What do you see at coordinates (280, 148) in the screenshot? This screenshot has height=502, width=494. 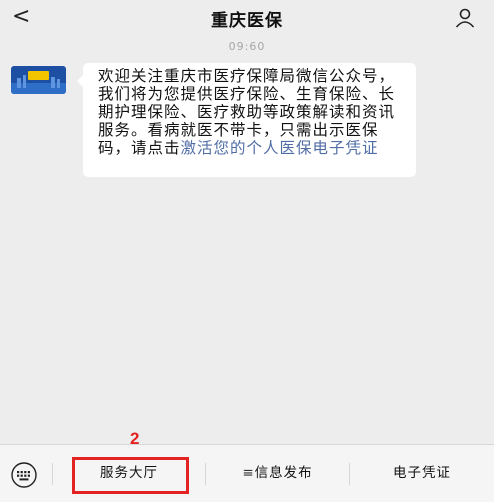 I see `activate-certificate-link: 激活您的个人医保电子凭证` at bounding box center [280, 148].